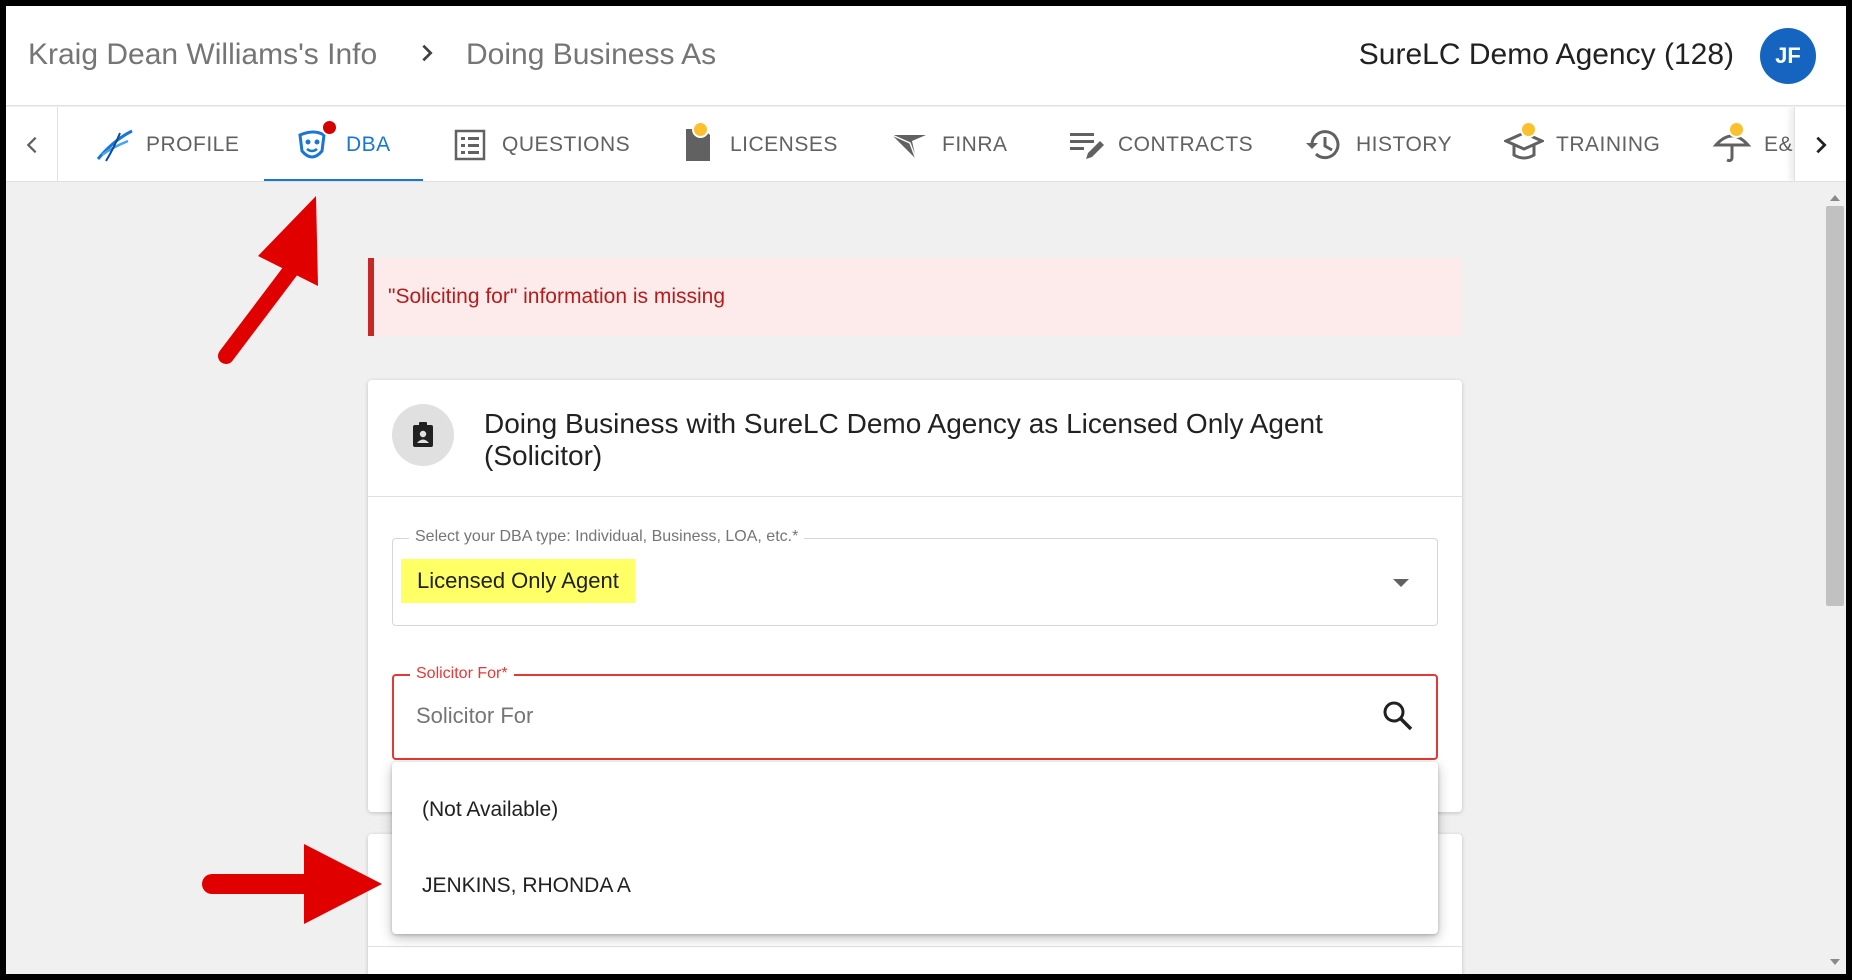 The width and height of the screenshot is (1852, 980). Describe the element at coordinates (1835, 406) in the screenshot. I see `scrollbar-thumb` at that location.